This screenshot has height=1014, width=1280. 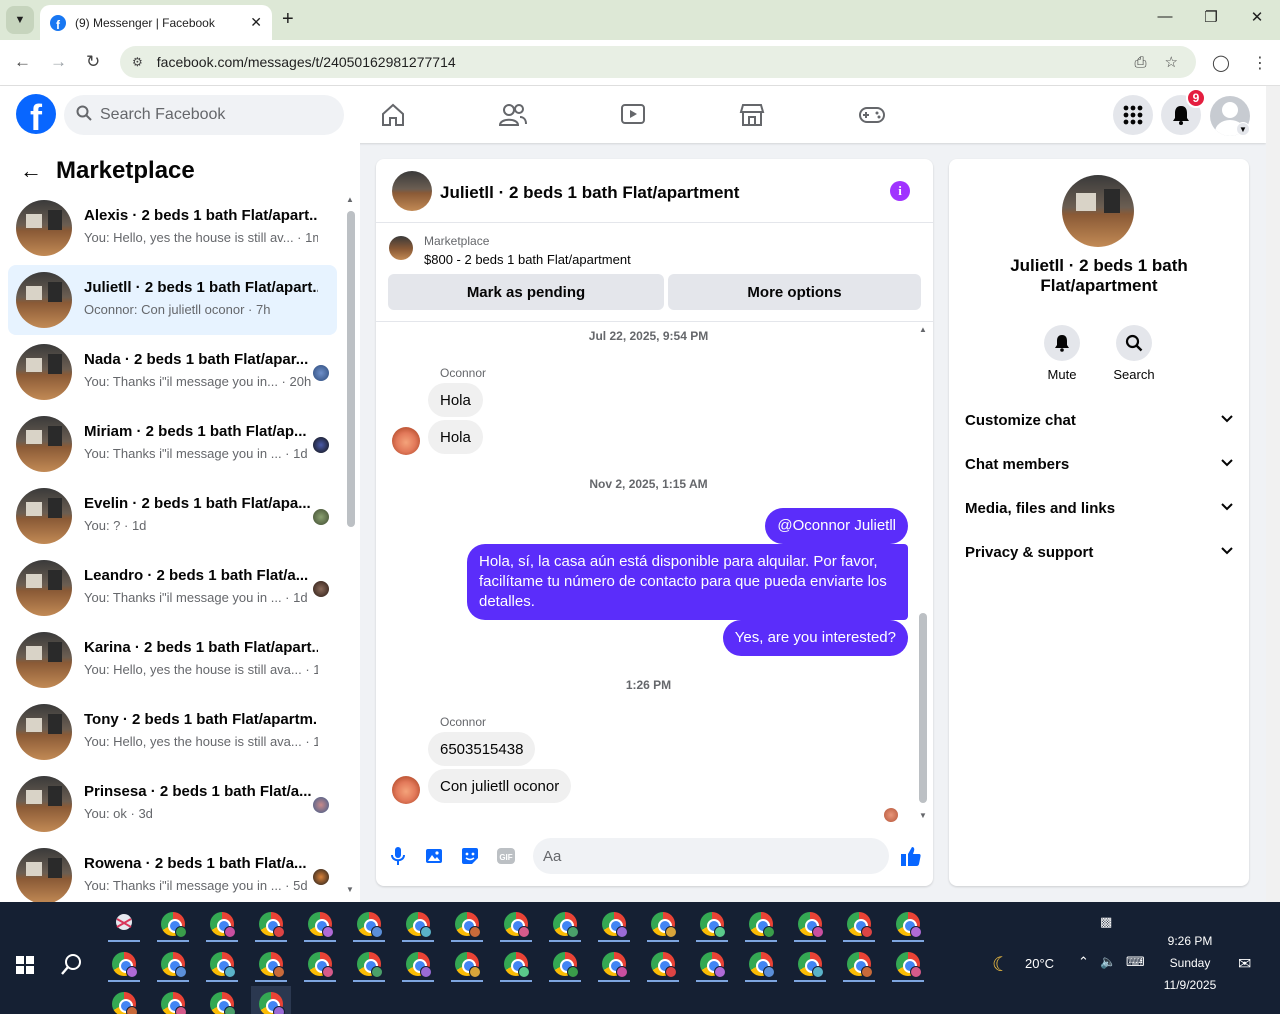 What do you see at coordinates (1221, 63) in the screenshot?
I see `profile-icon: ◯` at bounding box center [1221, 63].